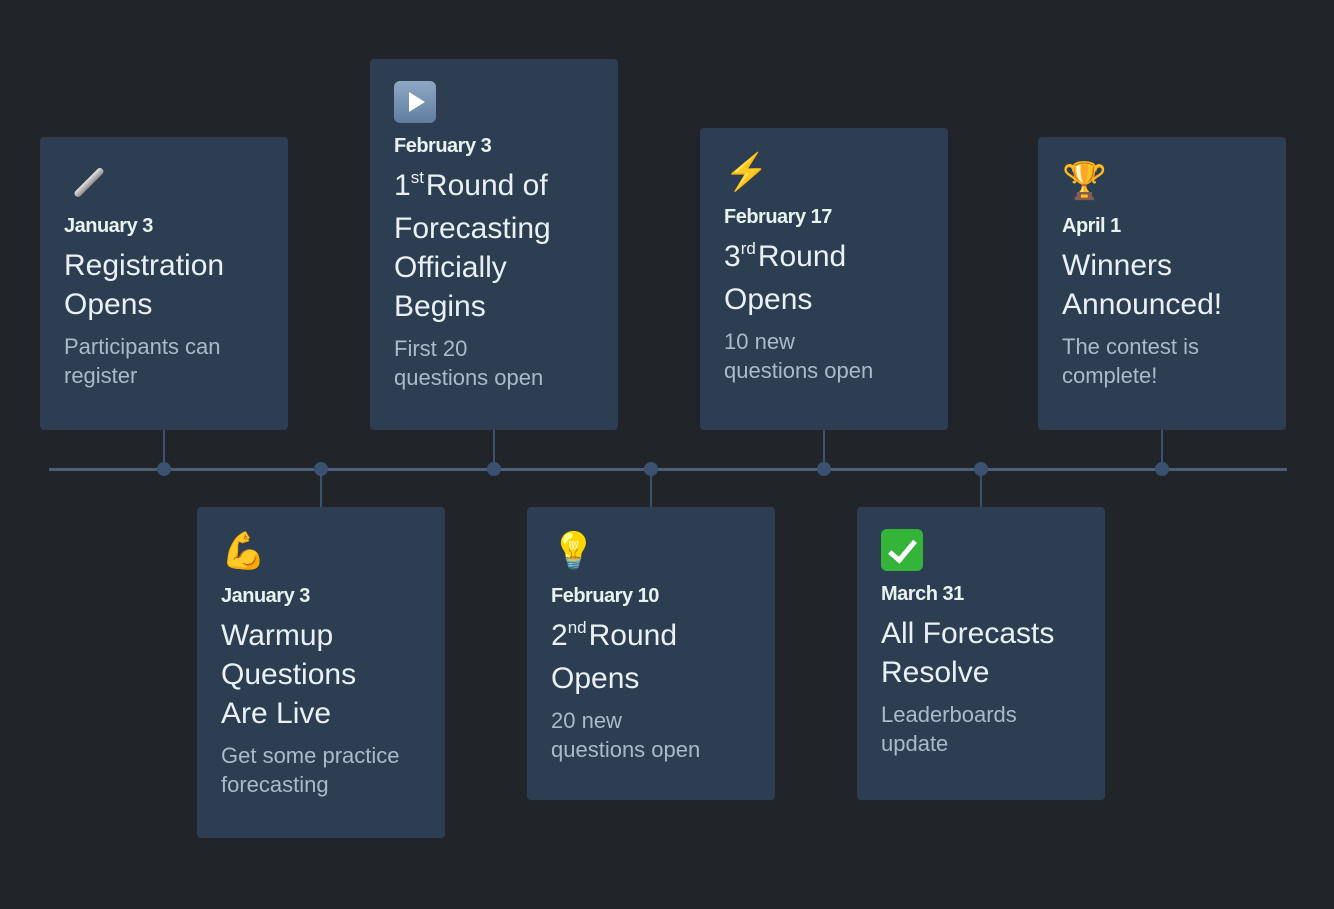 The width and height of the screenshot is (1334, 909). I want to click on event-date: February 10, so click(605, 596).